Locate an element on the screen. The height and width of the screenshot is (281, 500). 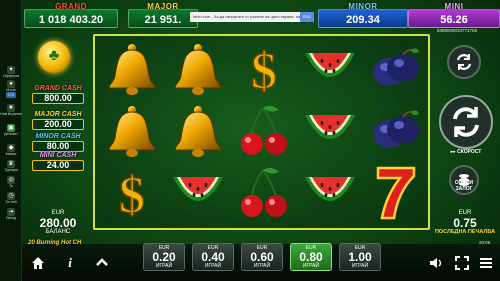
bet-value: 0.20 is located at coordinates (164, 257).